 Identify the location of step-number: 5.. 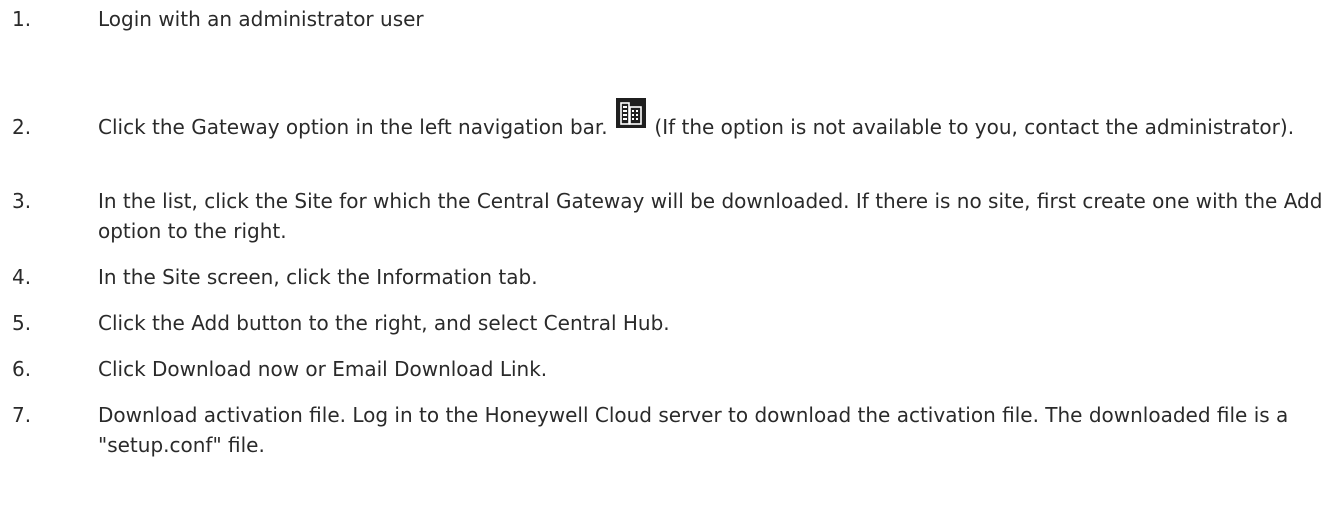
(22, 323).